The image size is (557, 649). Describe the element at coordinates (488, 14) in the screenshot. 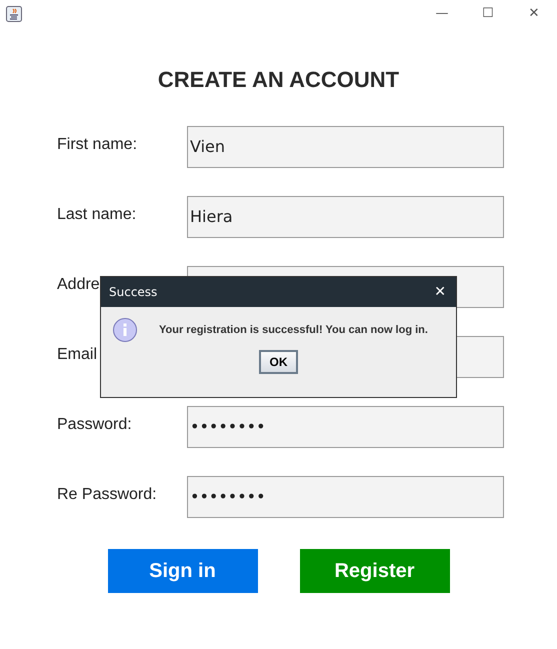

I see `maximize-button: ☐` at that location.